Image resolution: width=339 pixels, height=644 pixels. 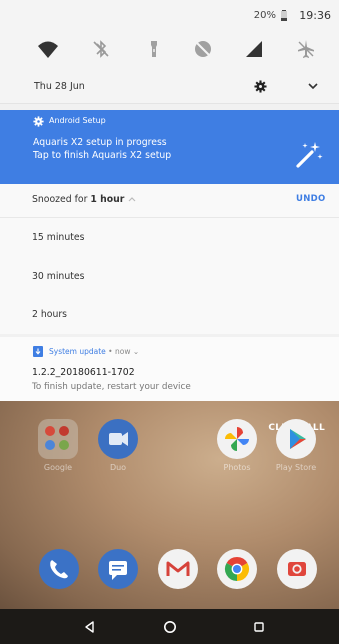 What do you see at coordinates (83, 372) in the screenshot?
I see `notification-title: 1.2.2_20180611-1702` at bounding box center [83, 372].